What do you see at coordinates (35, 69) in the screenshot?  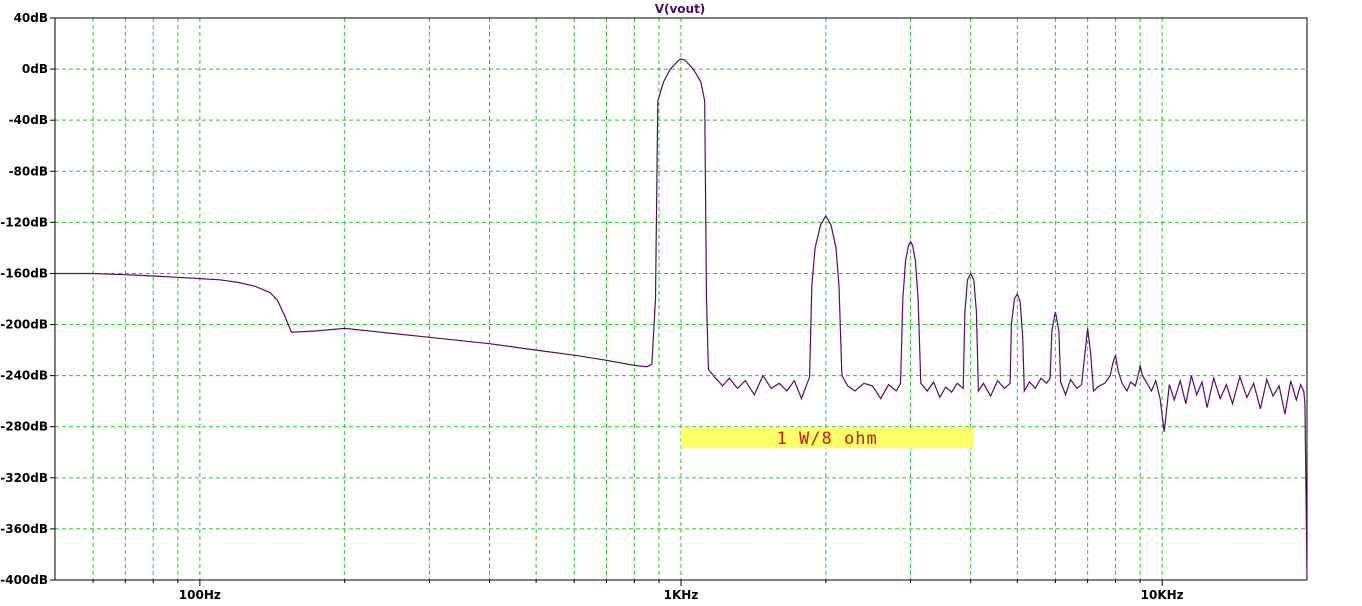 I see `y-tick-label: 0dB` at bounding box center [35, 69].